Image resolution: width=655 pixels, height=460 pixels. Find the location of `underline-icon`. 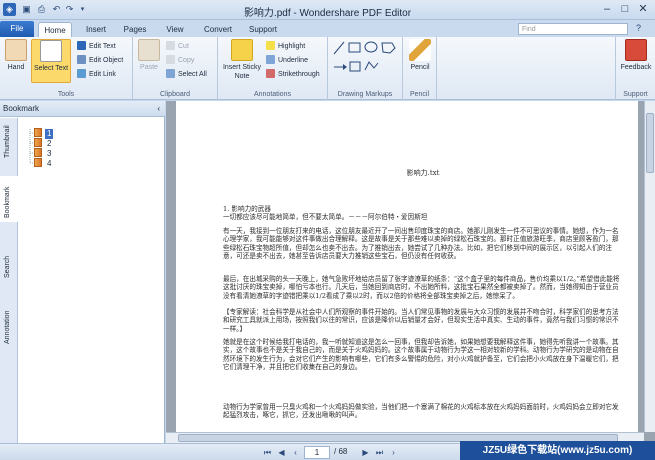

underline-icon is located at coordinates (270, 59).